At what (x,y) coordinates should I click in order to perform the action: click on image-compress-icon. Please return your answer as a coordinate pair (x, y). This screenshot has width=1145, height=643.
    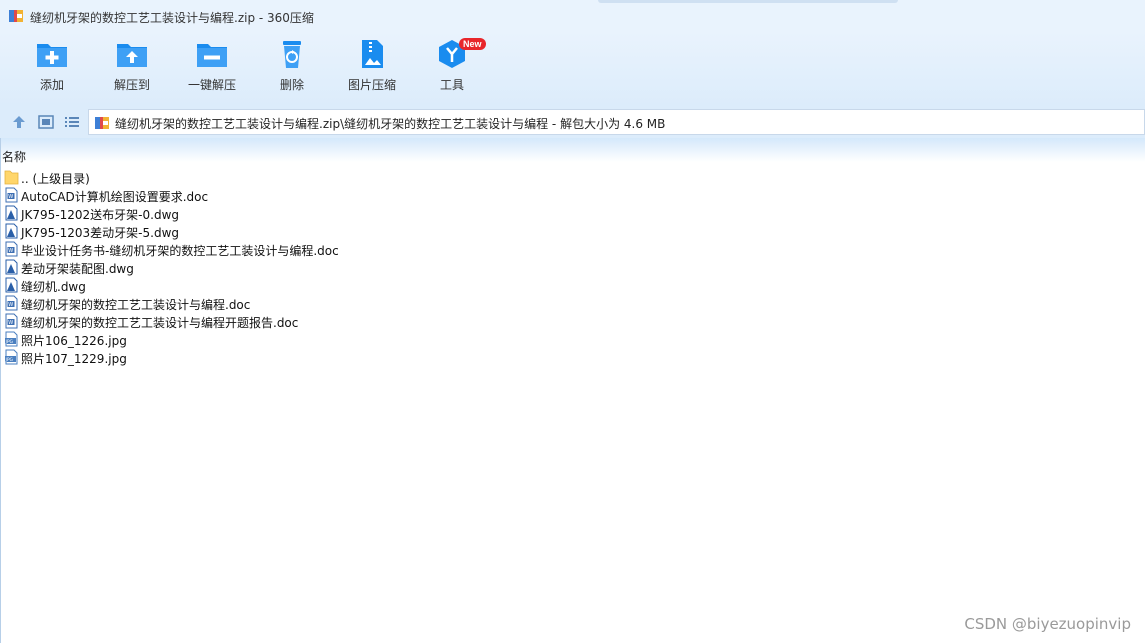
    Looking at the image, I should click on (372, 54).